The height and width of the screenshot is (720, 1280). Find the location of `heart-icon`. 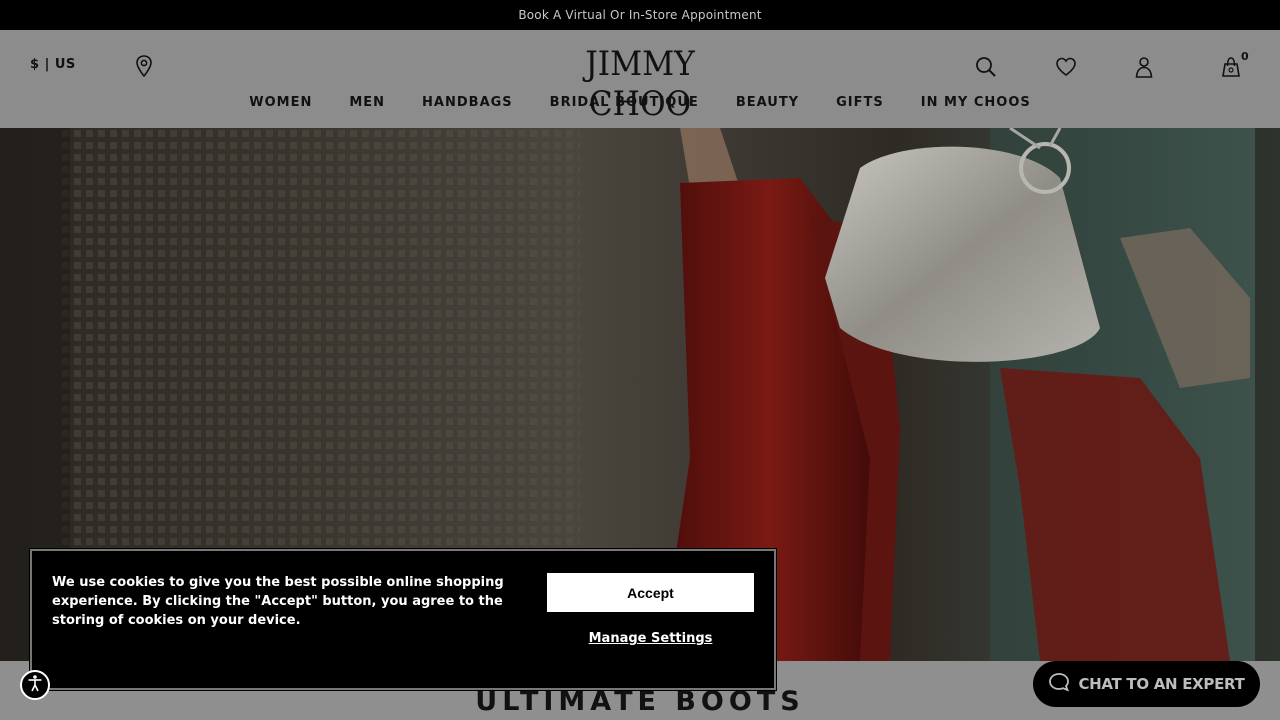

heart-icon is located at coordinates (1066, 67).